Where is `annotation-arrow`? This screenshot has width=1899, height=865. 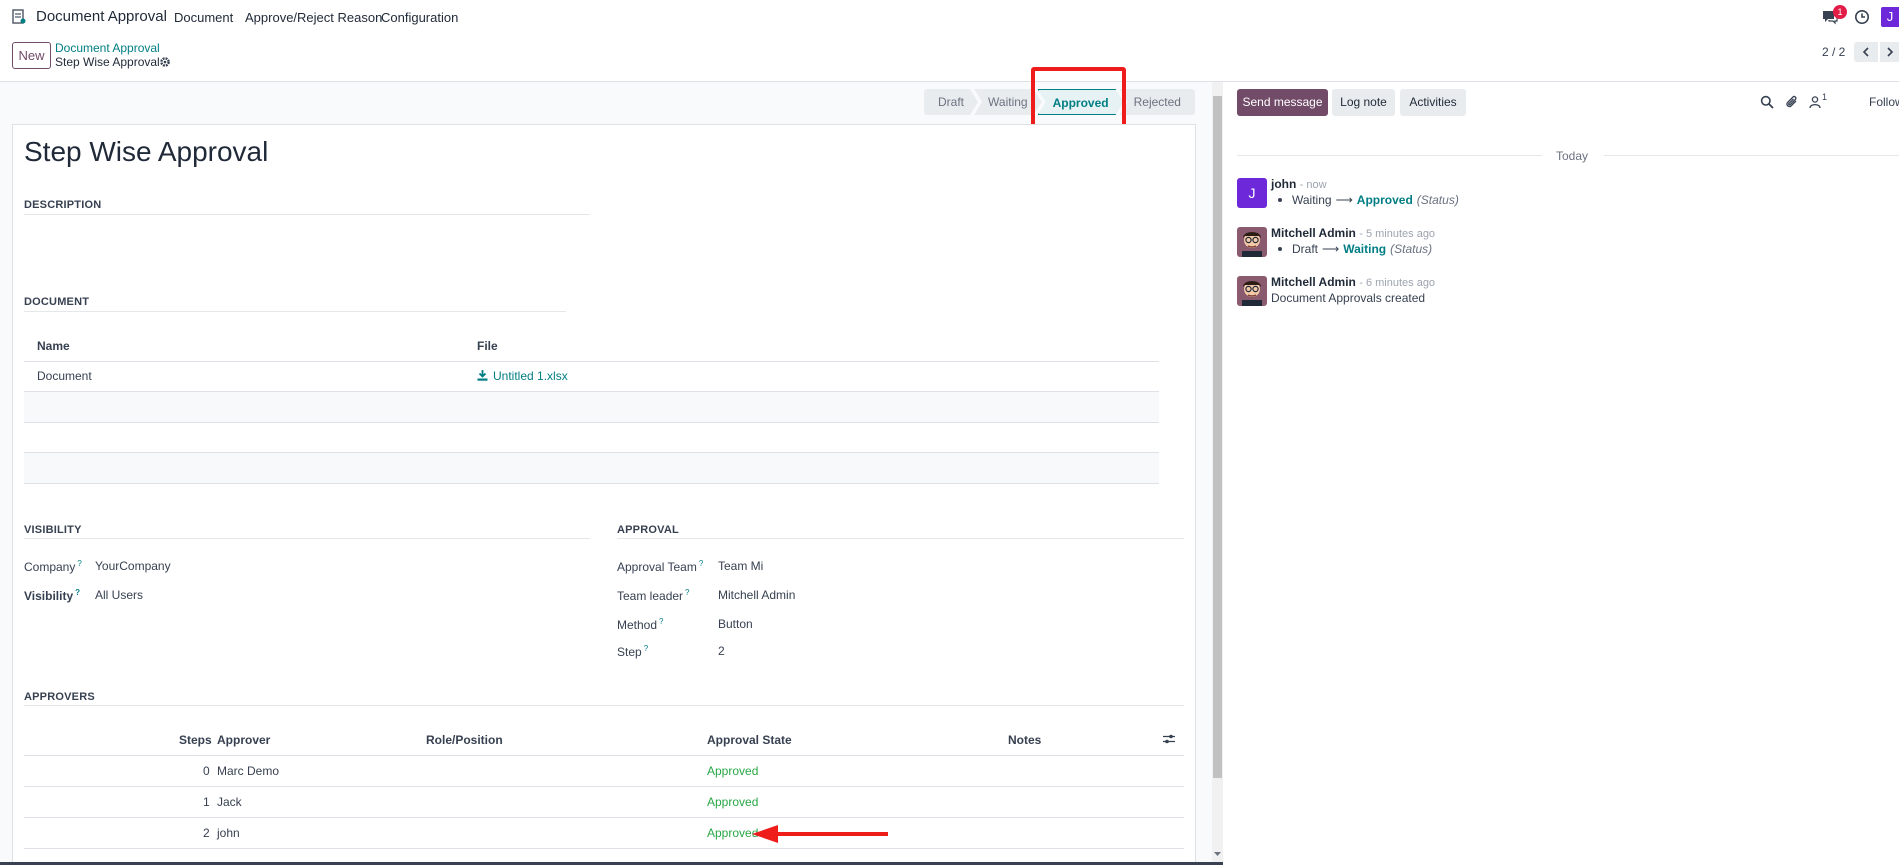 annotation-arrow is located at coordinates (820, 834).